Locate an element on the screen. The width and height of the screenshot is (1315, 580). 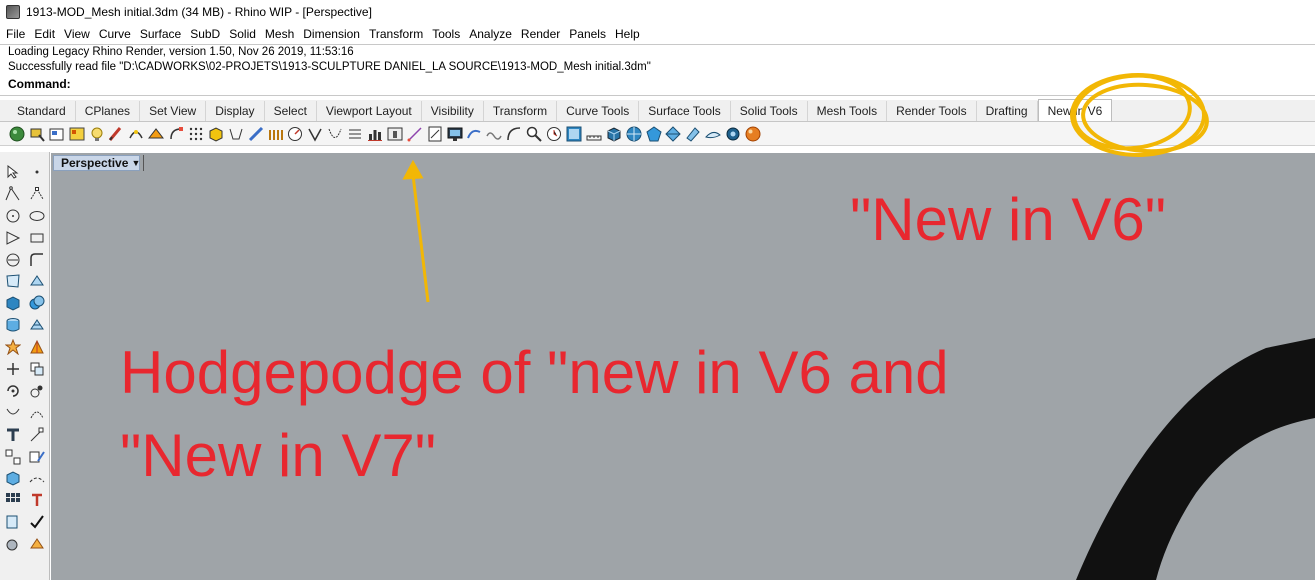
callout-new-in-v6: "New in V6" is located at coordinates (1008, 219).